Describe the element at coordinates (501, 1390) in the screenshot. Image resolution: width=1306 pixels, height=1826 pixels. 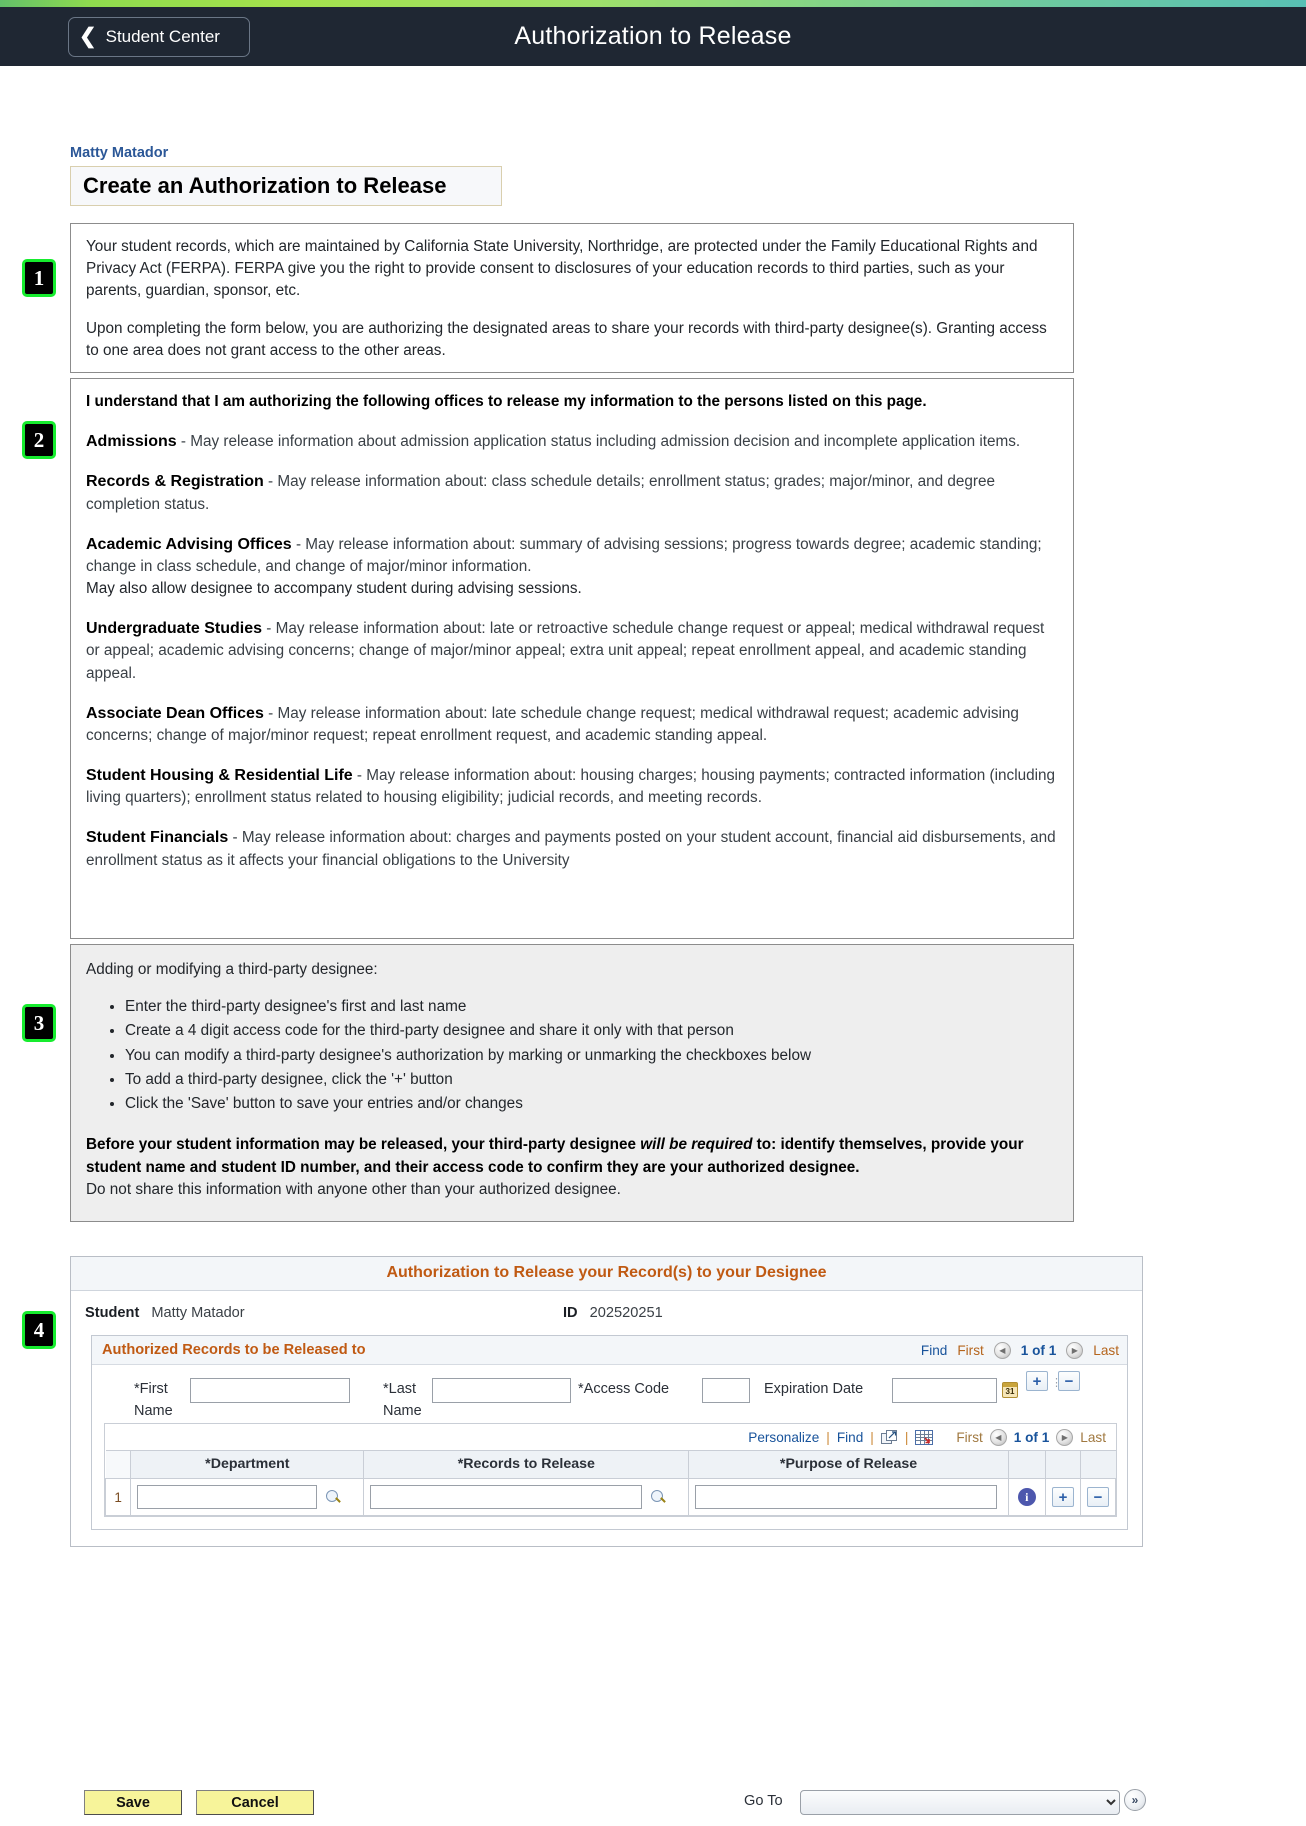
I see `last-name-input` at that location.